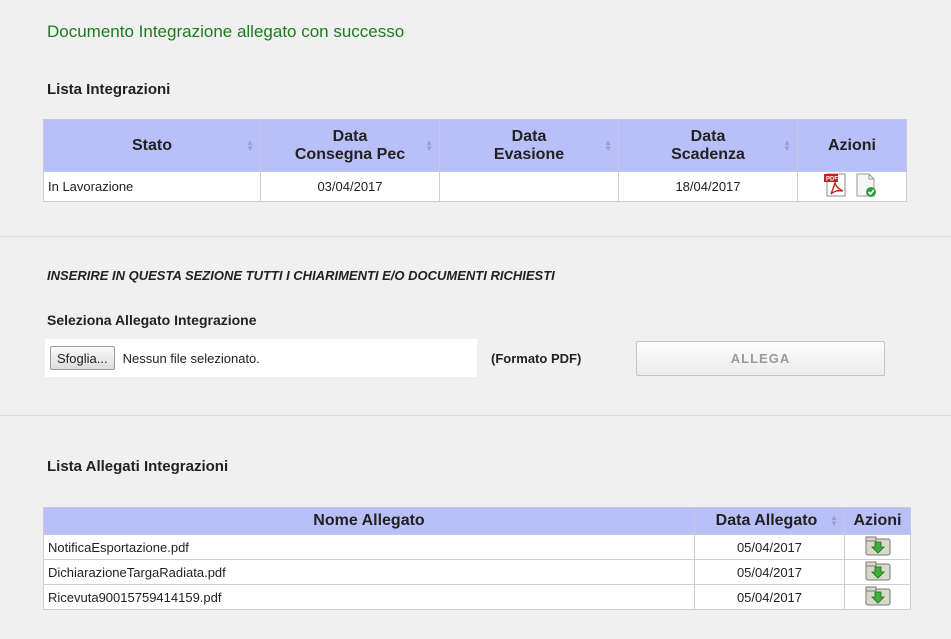 The width and height of the screenshot is (951, 639). What do you see at coordinates (529, 186) in the screenshot?
I see `cell-data-evasione` at bounding box center [529, 186].